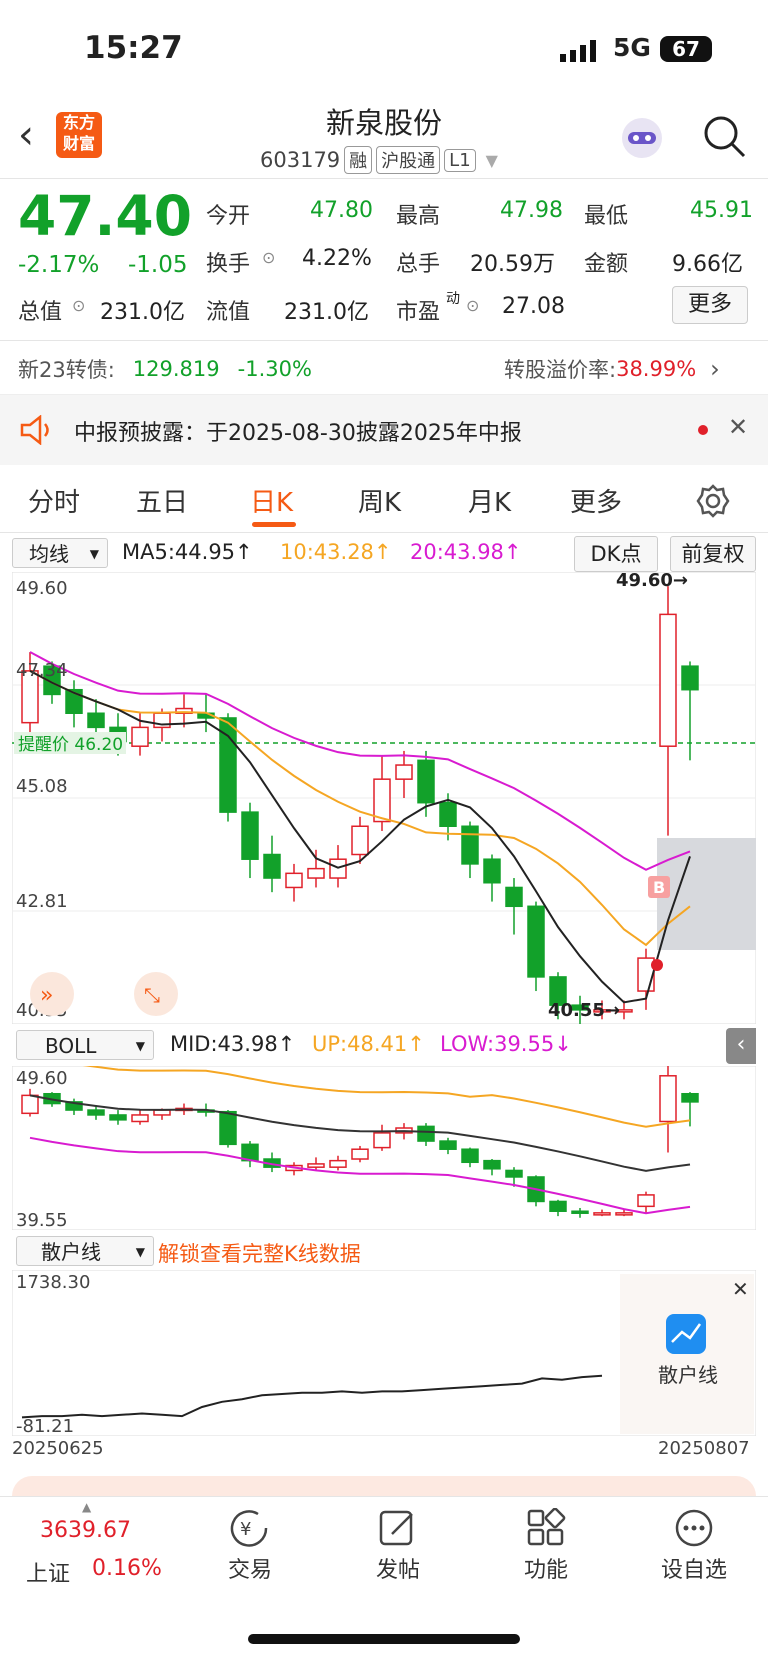 The image size is (768, 1664). Describe the element at coordinates (506, 1044) in the screenshot. I see `boll-low: LOW:39.55↓` at that location.